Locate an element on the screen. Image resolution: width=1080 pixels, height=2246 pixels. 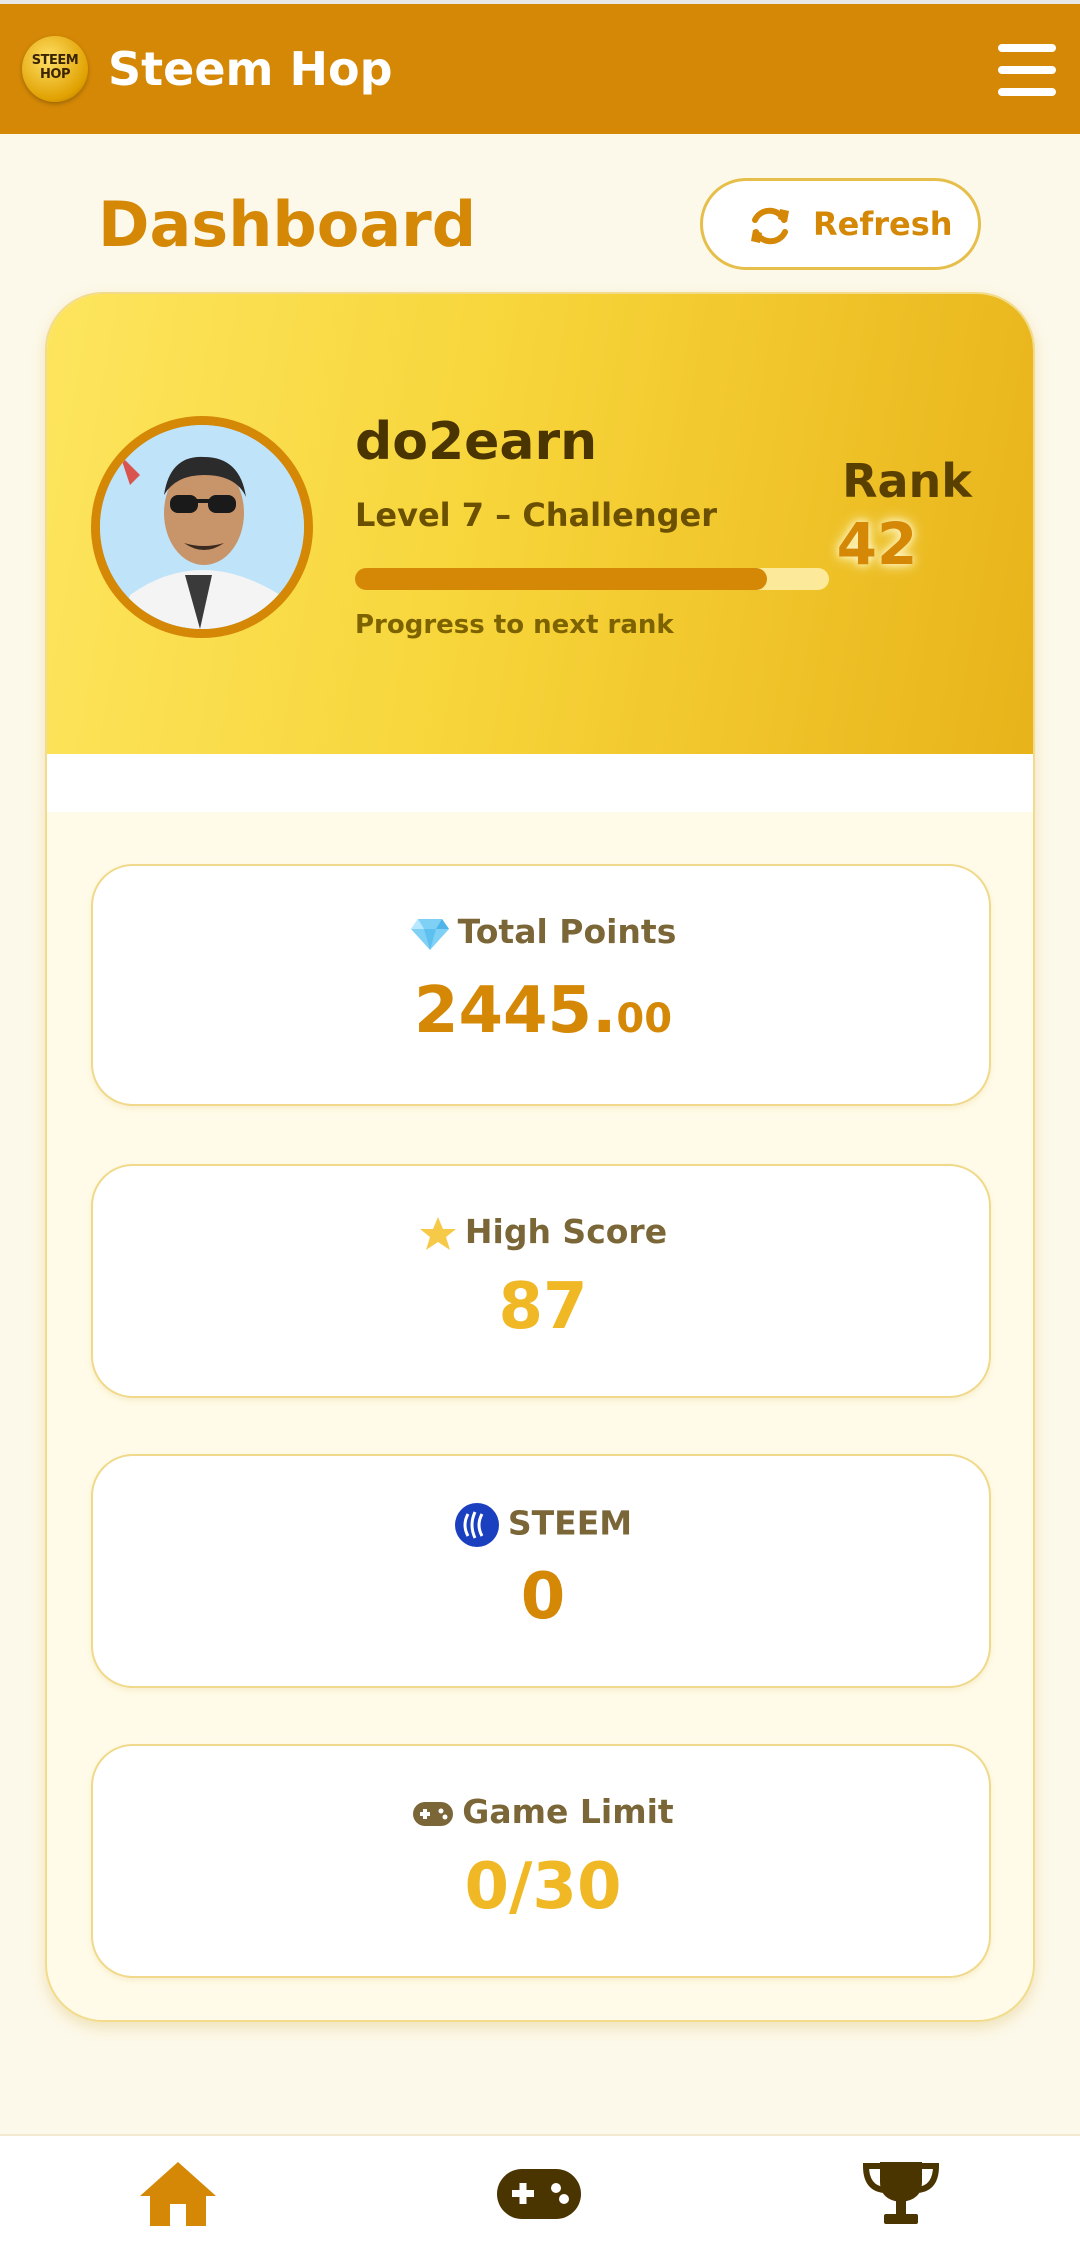
total-points-label: Total Points is located at coordinates (567, 931).